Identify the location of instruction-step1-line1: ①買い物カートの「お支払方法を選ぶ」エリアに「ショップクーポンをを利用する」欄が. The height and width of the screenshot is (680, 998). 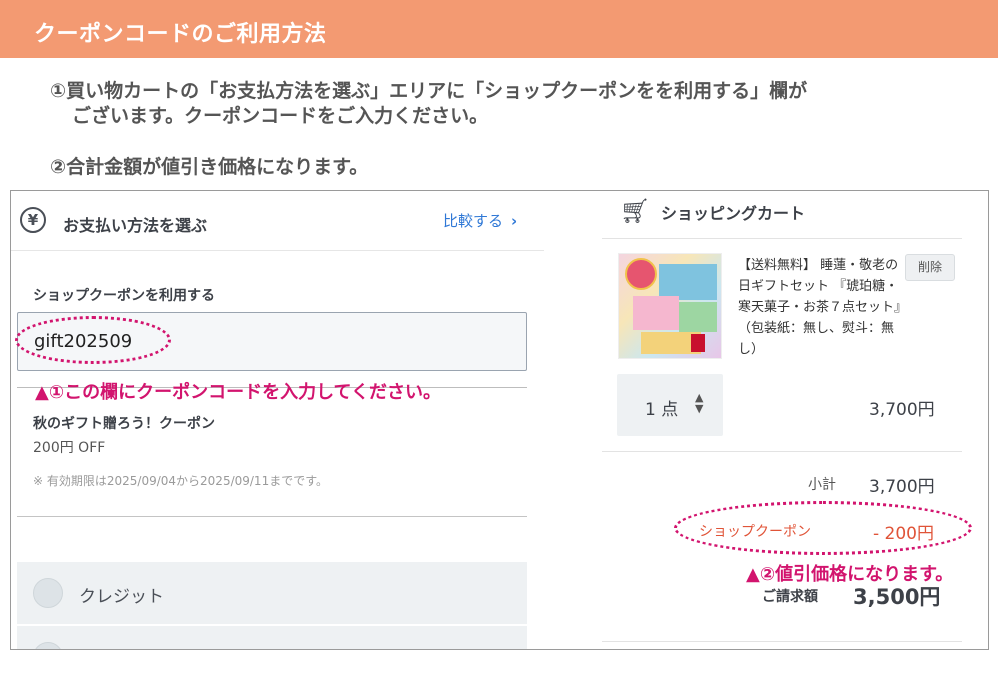
(429, 91).